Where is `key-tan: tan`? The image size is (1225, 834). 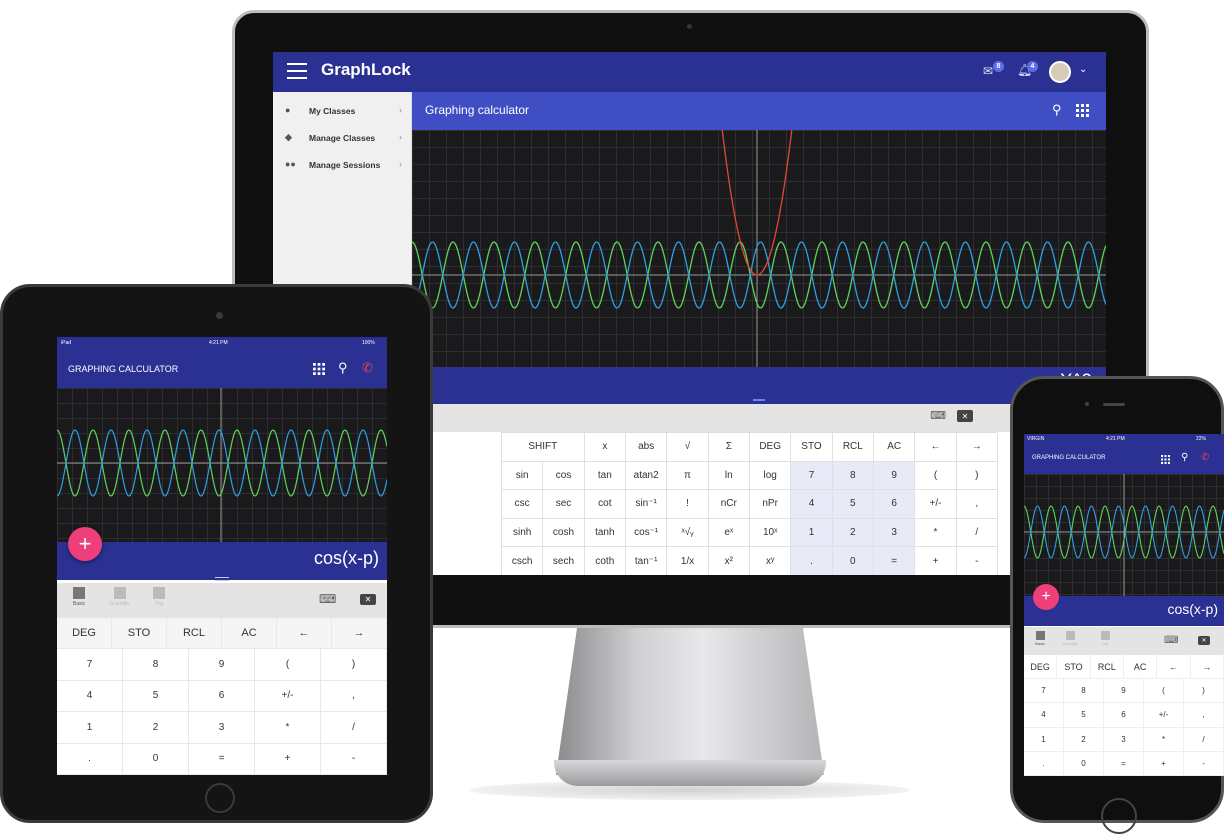 key-tan: tan is located at coordinates (605, 476).